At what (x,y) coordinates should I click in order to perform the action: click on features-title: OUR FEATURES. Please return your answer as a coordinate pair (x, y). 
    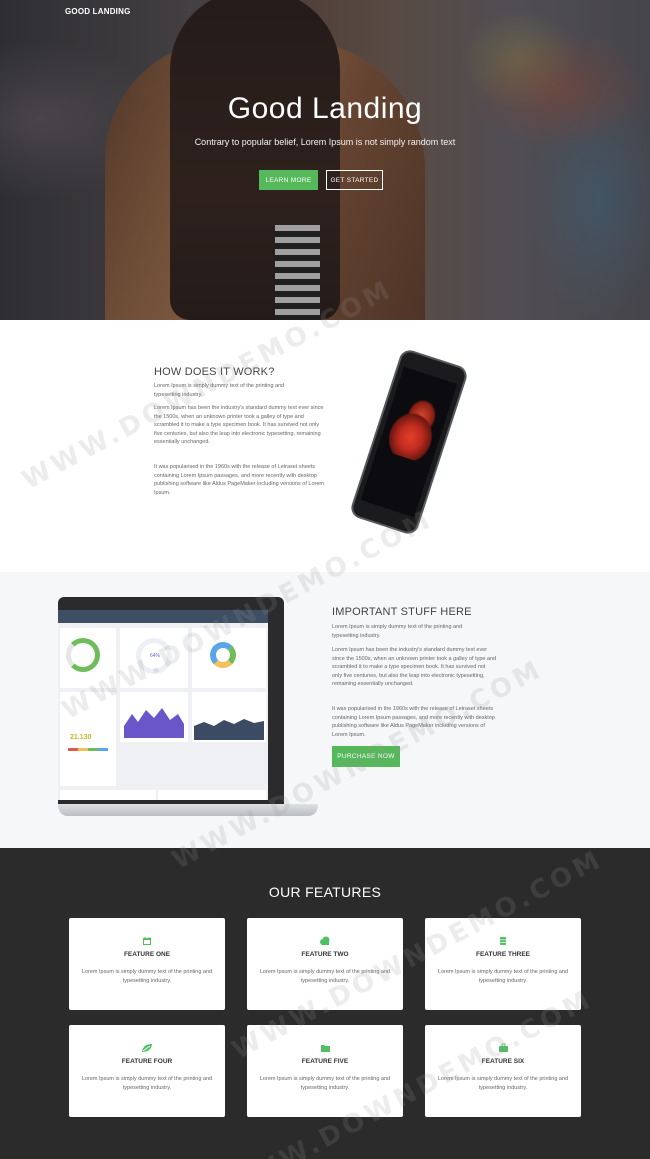
    Looking at the image, I should click on (325, 892).